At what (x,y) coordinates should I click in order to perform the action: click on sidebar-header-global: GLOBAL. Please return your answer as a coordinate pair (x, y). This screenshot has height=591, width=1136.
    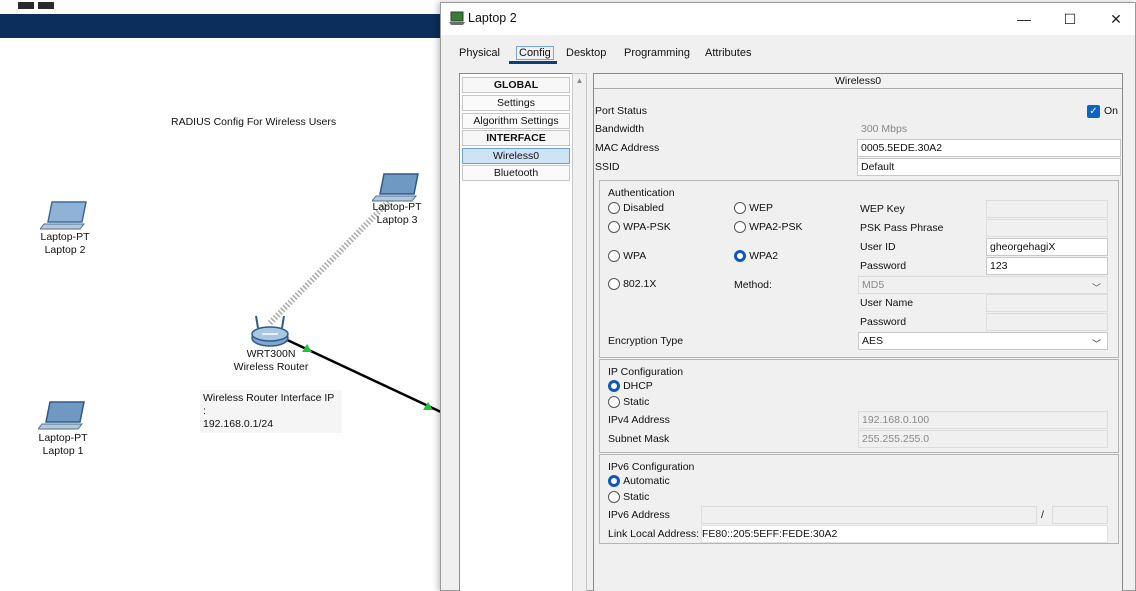
    Looking at the image, I should click on (516, 85).